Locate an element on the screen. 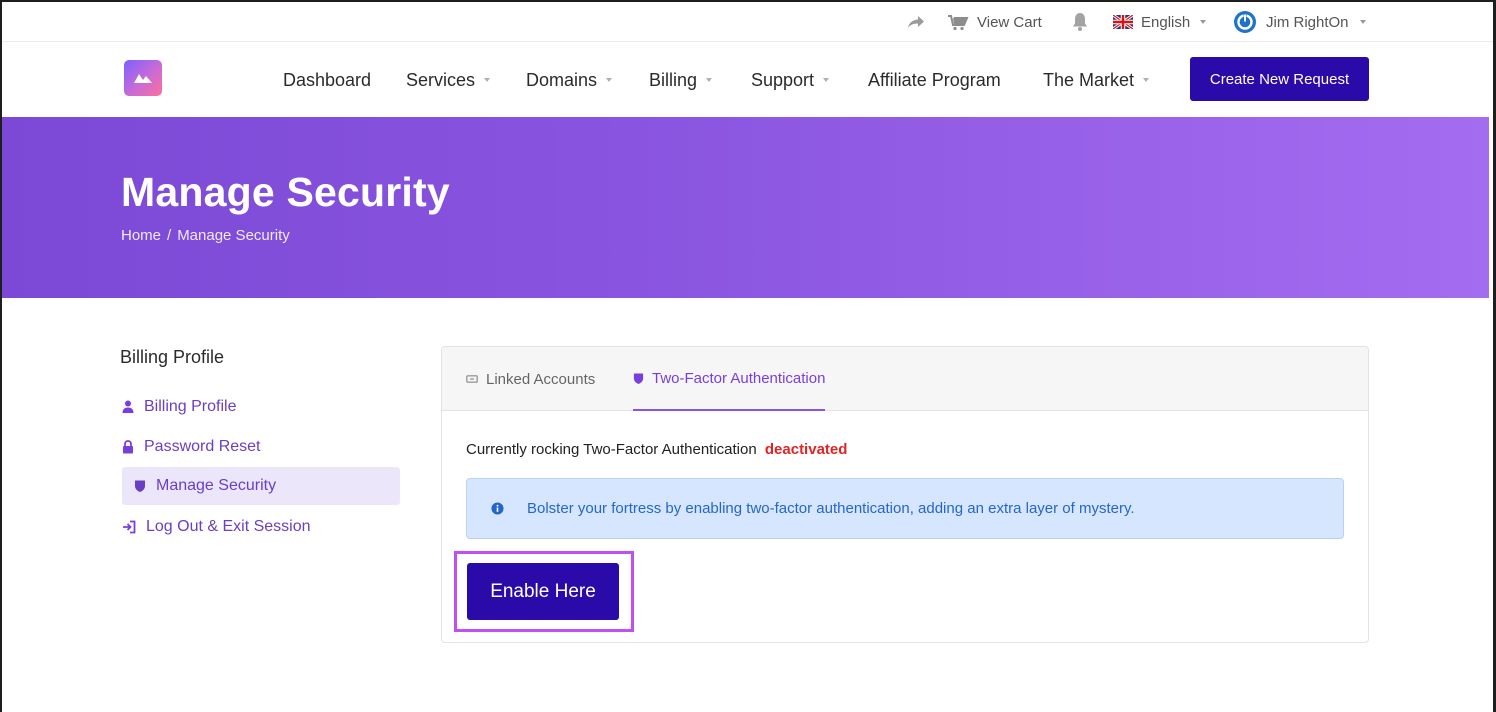 This screenshot has height=712, width=1496. brand-logo is located at coordinates (143, 78).